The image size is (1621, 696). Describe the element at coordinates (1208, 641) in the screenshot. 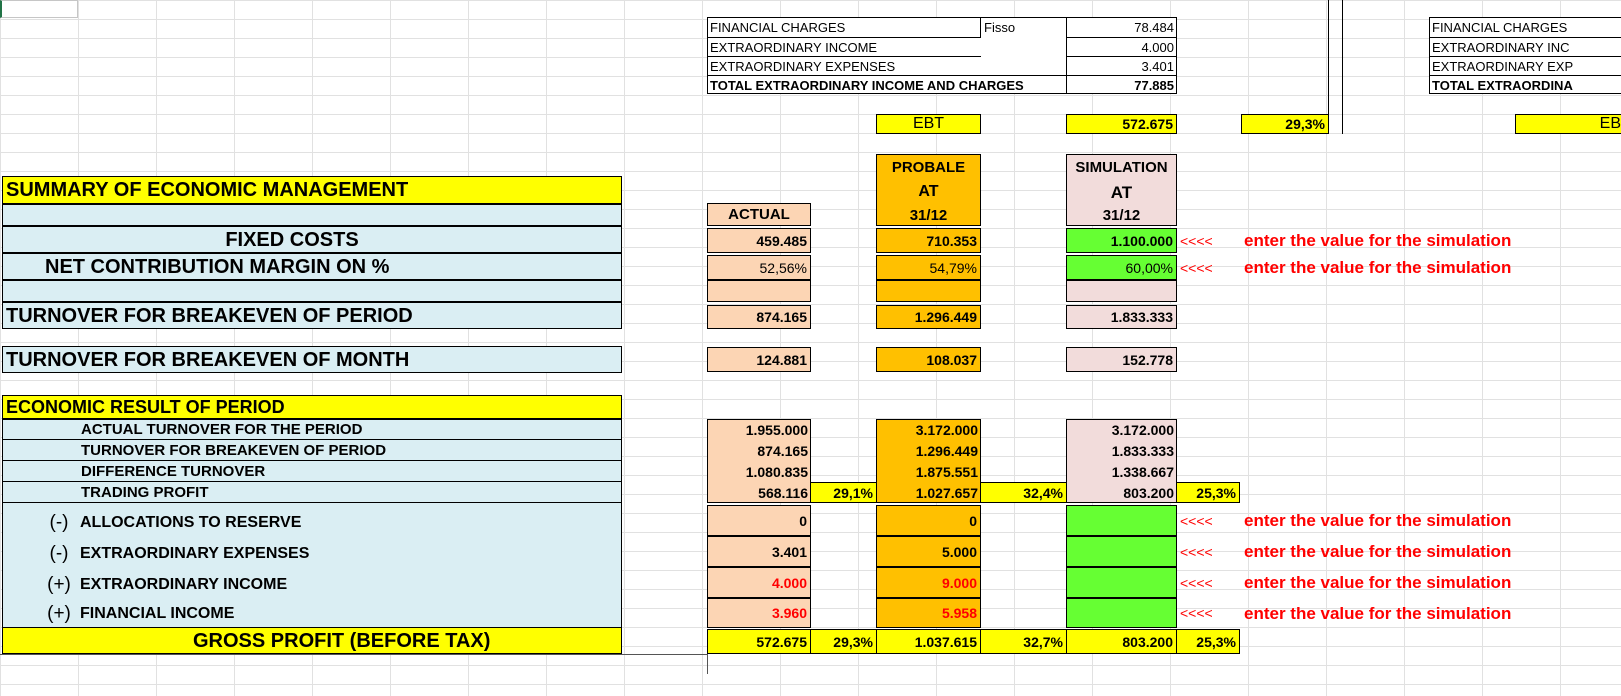

I see `gross-sim-pct: 25,3%` at that location.